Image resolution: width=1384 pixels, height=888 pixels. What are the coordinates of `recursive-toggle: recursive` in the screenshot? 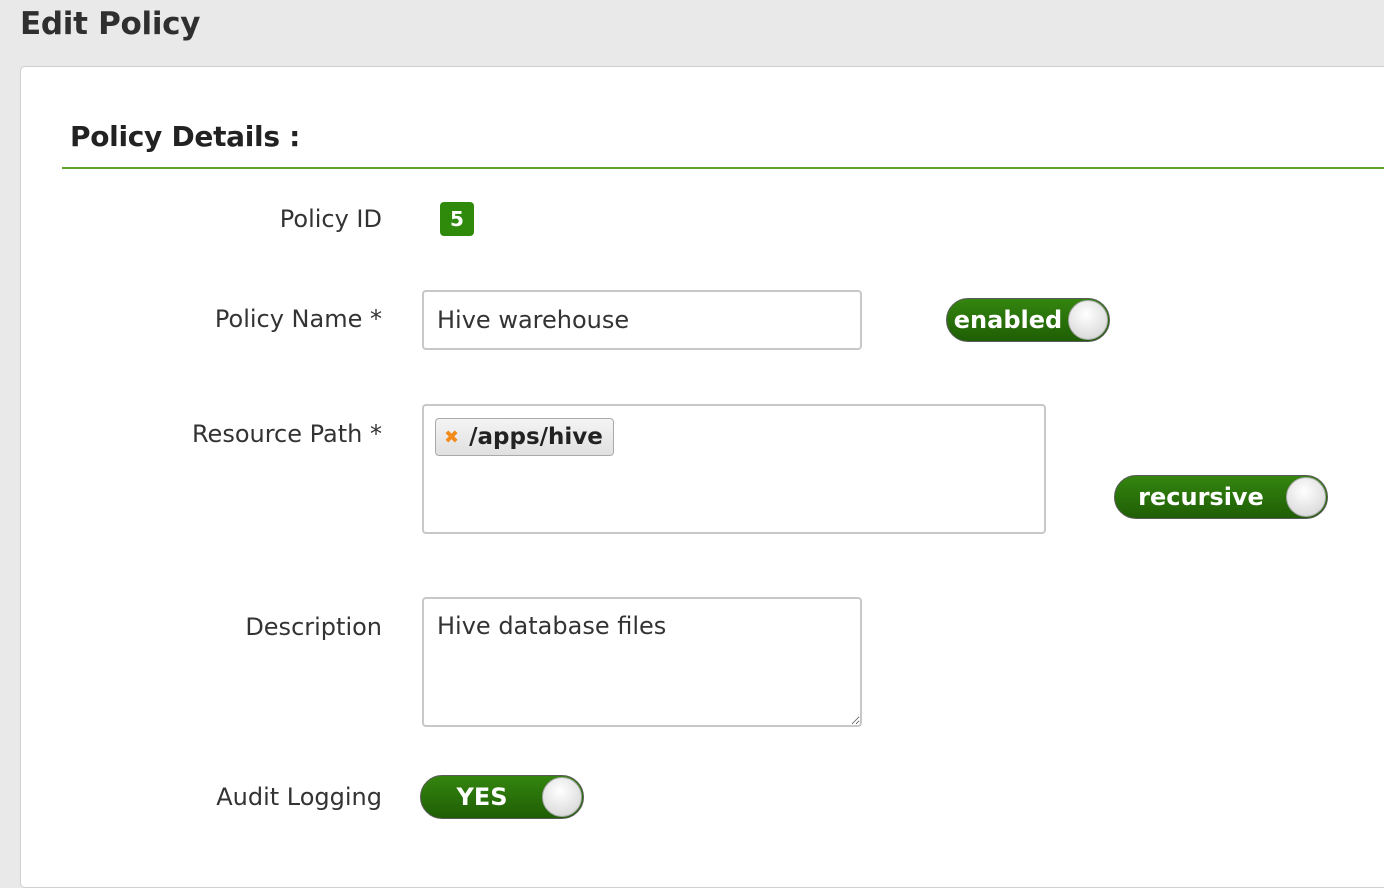 It's located at (1221, 497).